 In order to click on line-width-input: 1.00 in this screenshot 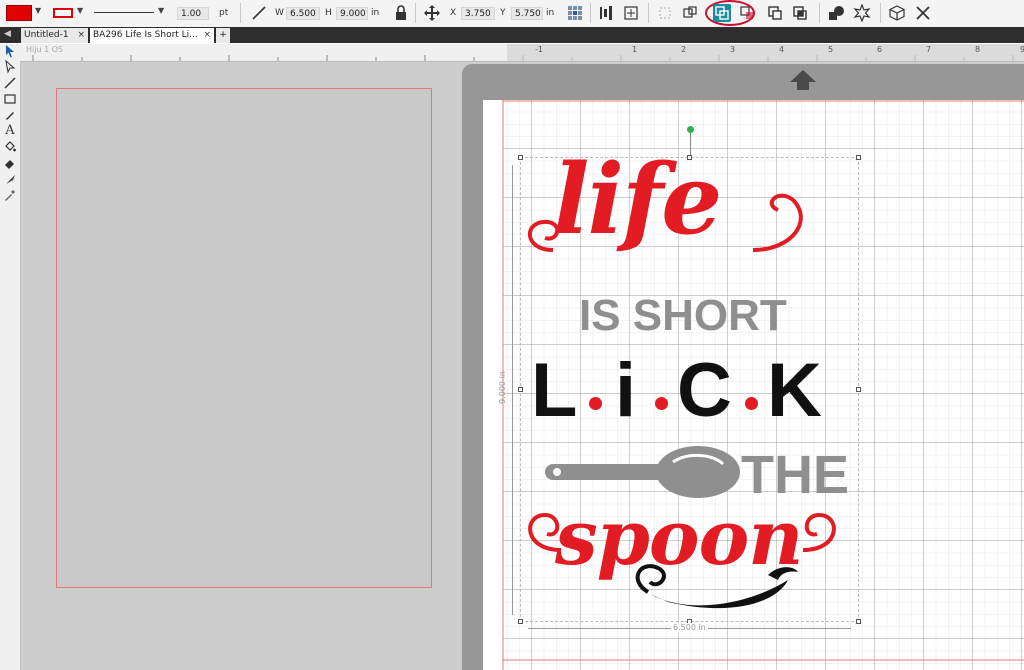, I will do `click(193, 13)`.